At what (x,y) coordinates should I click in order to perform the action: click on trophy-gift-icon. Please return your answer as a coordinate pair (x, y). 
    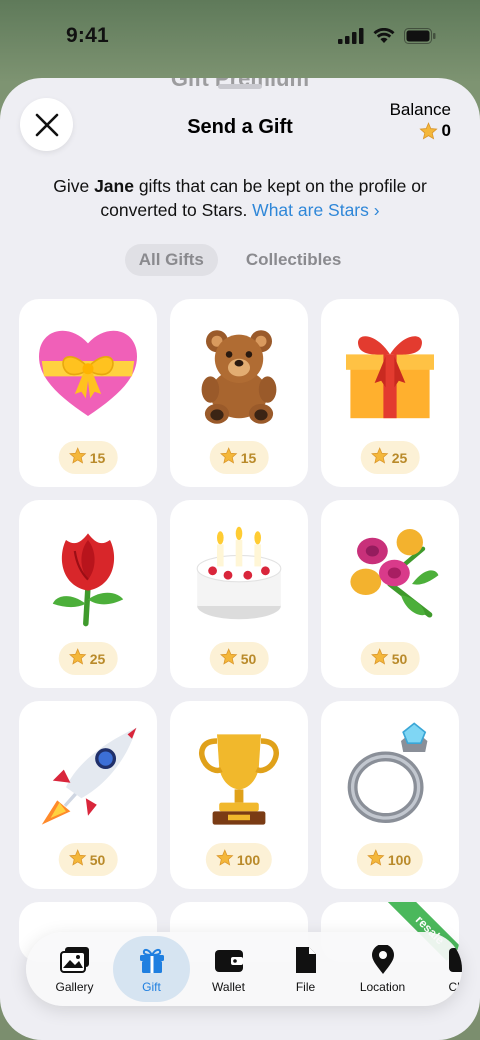
    Looking at the image, I should click on (239, 774).